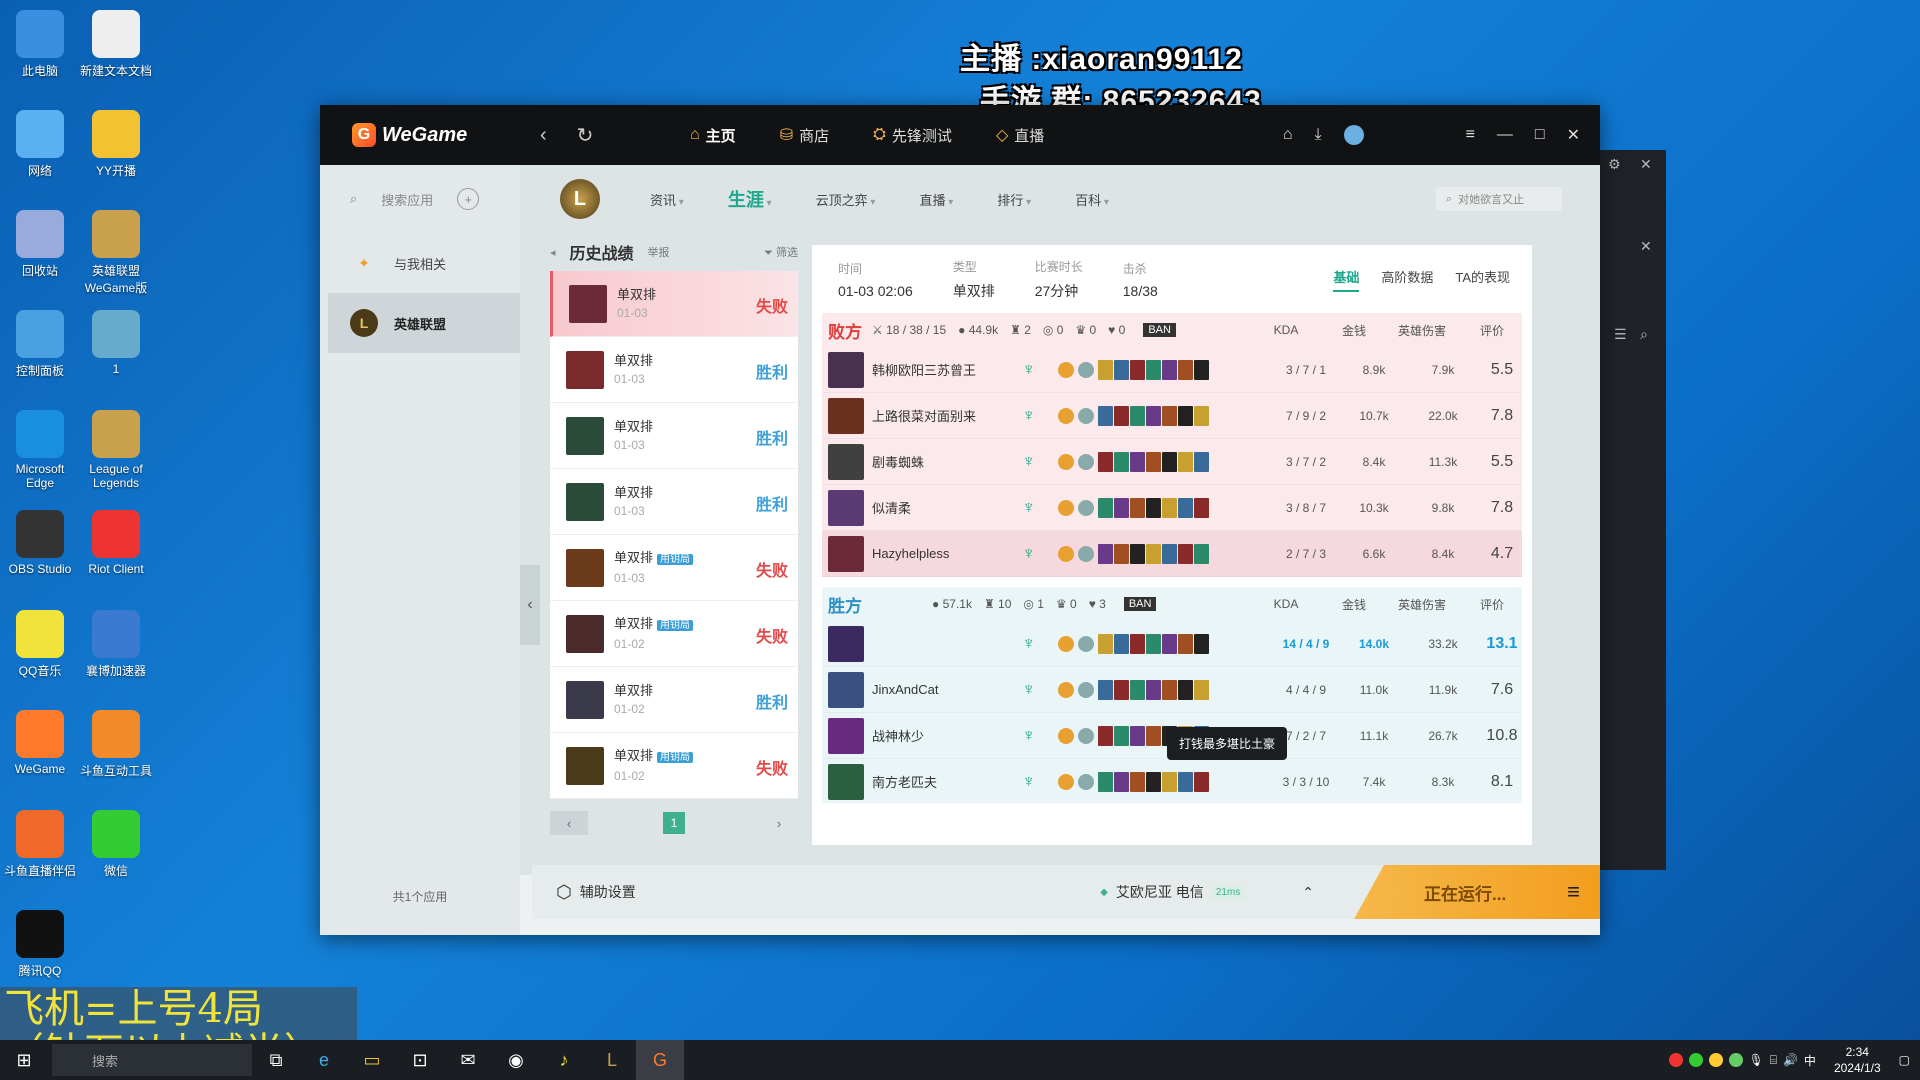  What do you see at coordinates (1172, 644) in the screenshot?
I see `player-row: ♆ 14 / 4 / 9 14.0k 33.2k 13.1` at bounding box center [1172, 644].